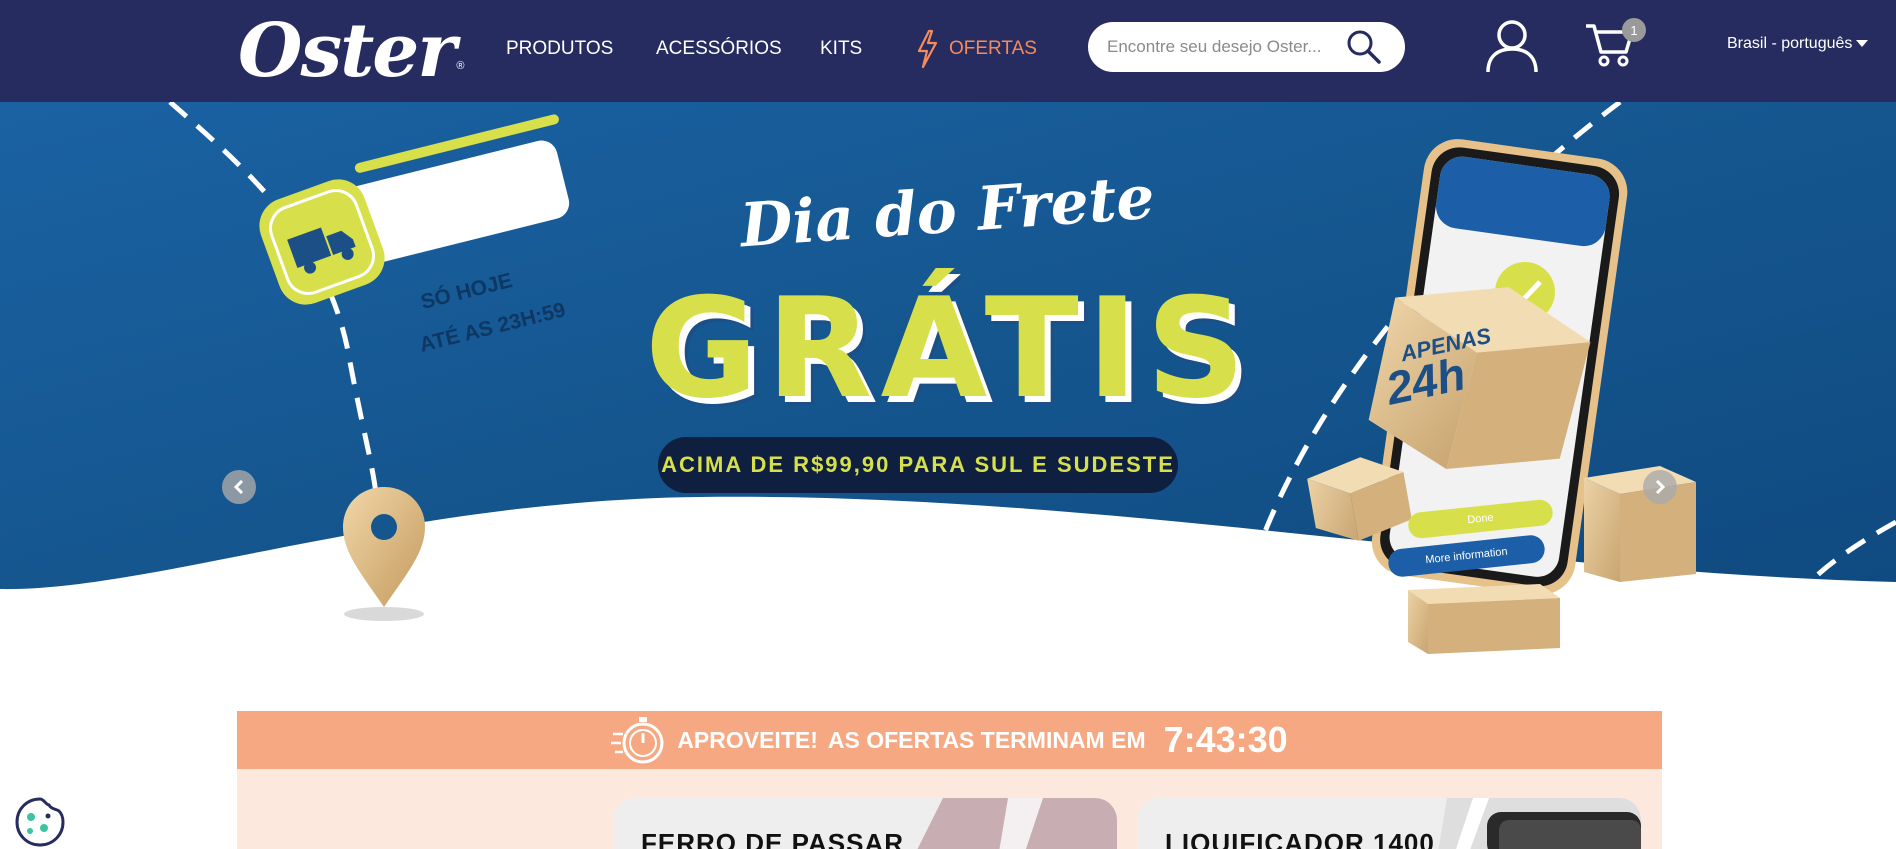  What do you see at coordinates (1225, 739) in the screenshot?
I see `offers-countdown-timer: 7:43:30` at bounding box center [1225, 739].